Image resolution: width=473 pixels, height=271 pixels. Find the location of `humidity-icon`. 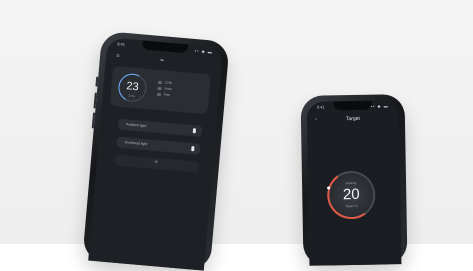

humidity-icon is located at coordinates (160, 82).